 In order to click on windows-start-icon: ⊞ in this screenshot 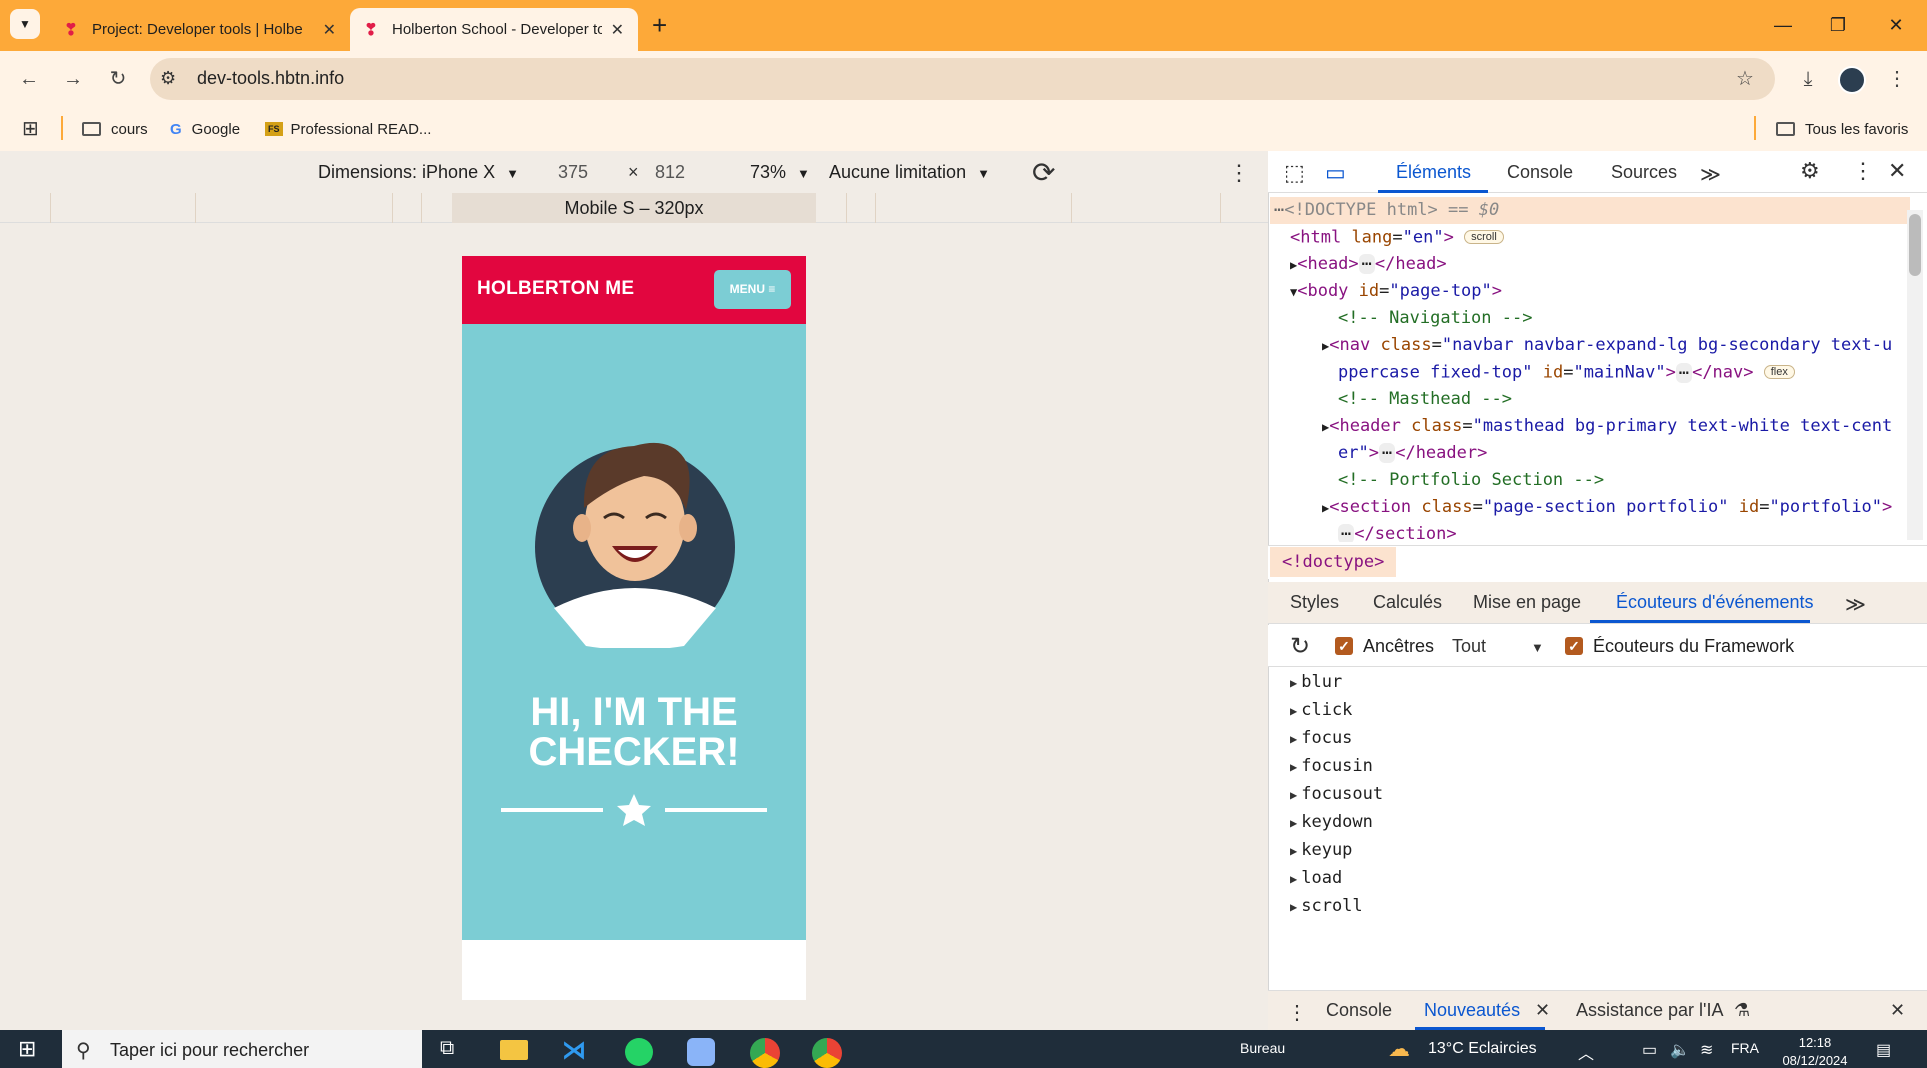, I will do `click(27, 1049)`.